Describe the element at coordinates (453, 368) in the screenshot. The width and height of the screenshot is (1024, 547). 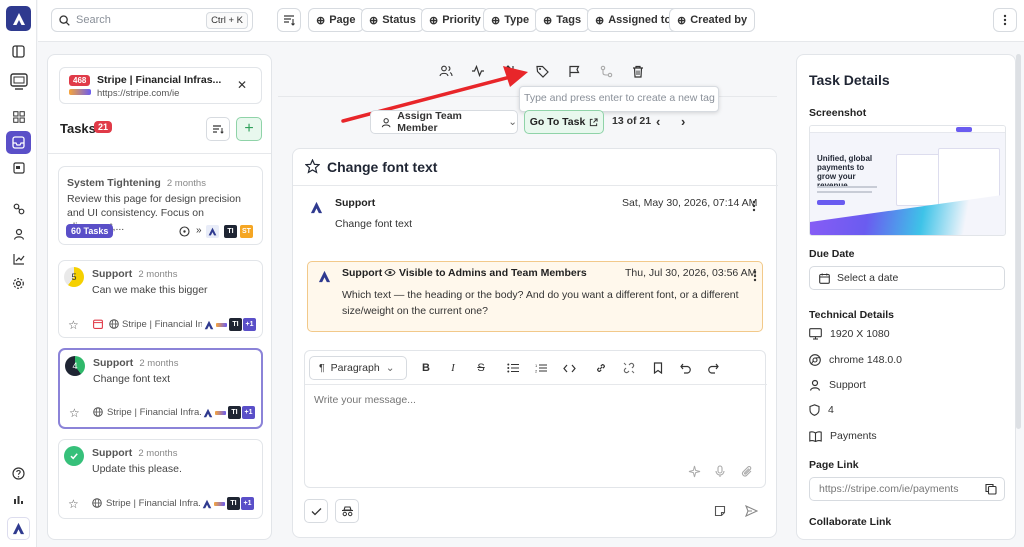
I see `italic-icon: I` at that location.